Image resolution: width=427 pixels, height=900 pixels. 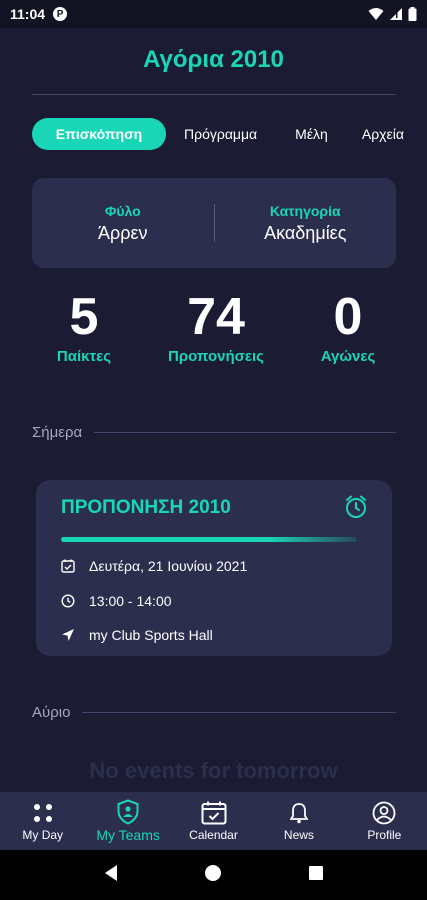 I want to click on status-time: 11:04, so click(x=28, y=14).